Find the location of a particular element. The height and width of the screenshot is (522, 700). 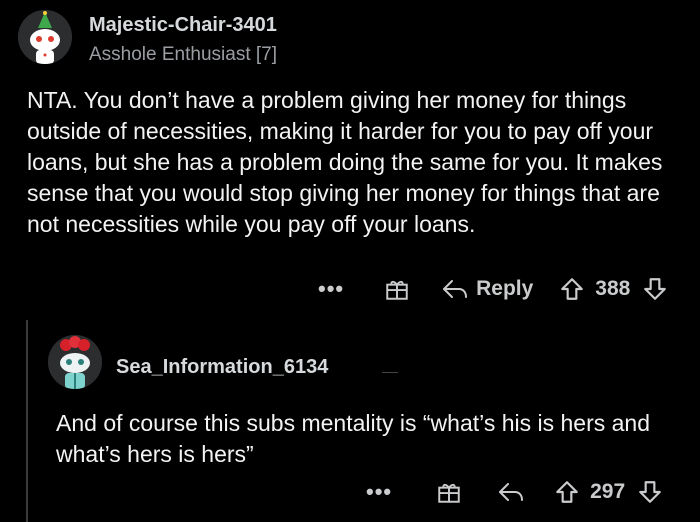

reply-avatar is located at coordinates (75, 362).